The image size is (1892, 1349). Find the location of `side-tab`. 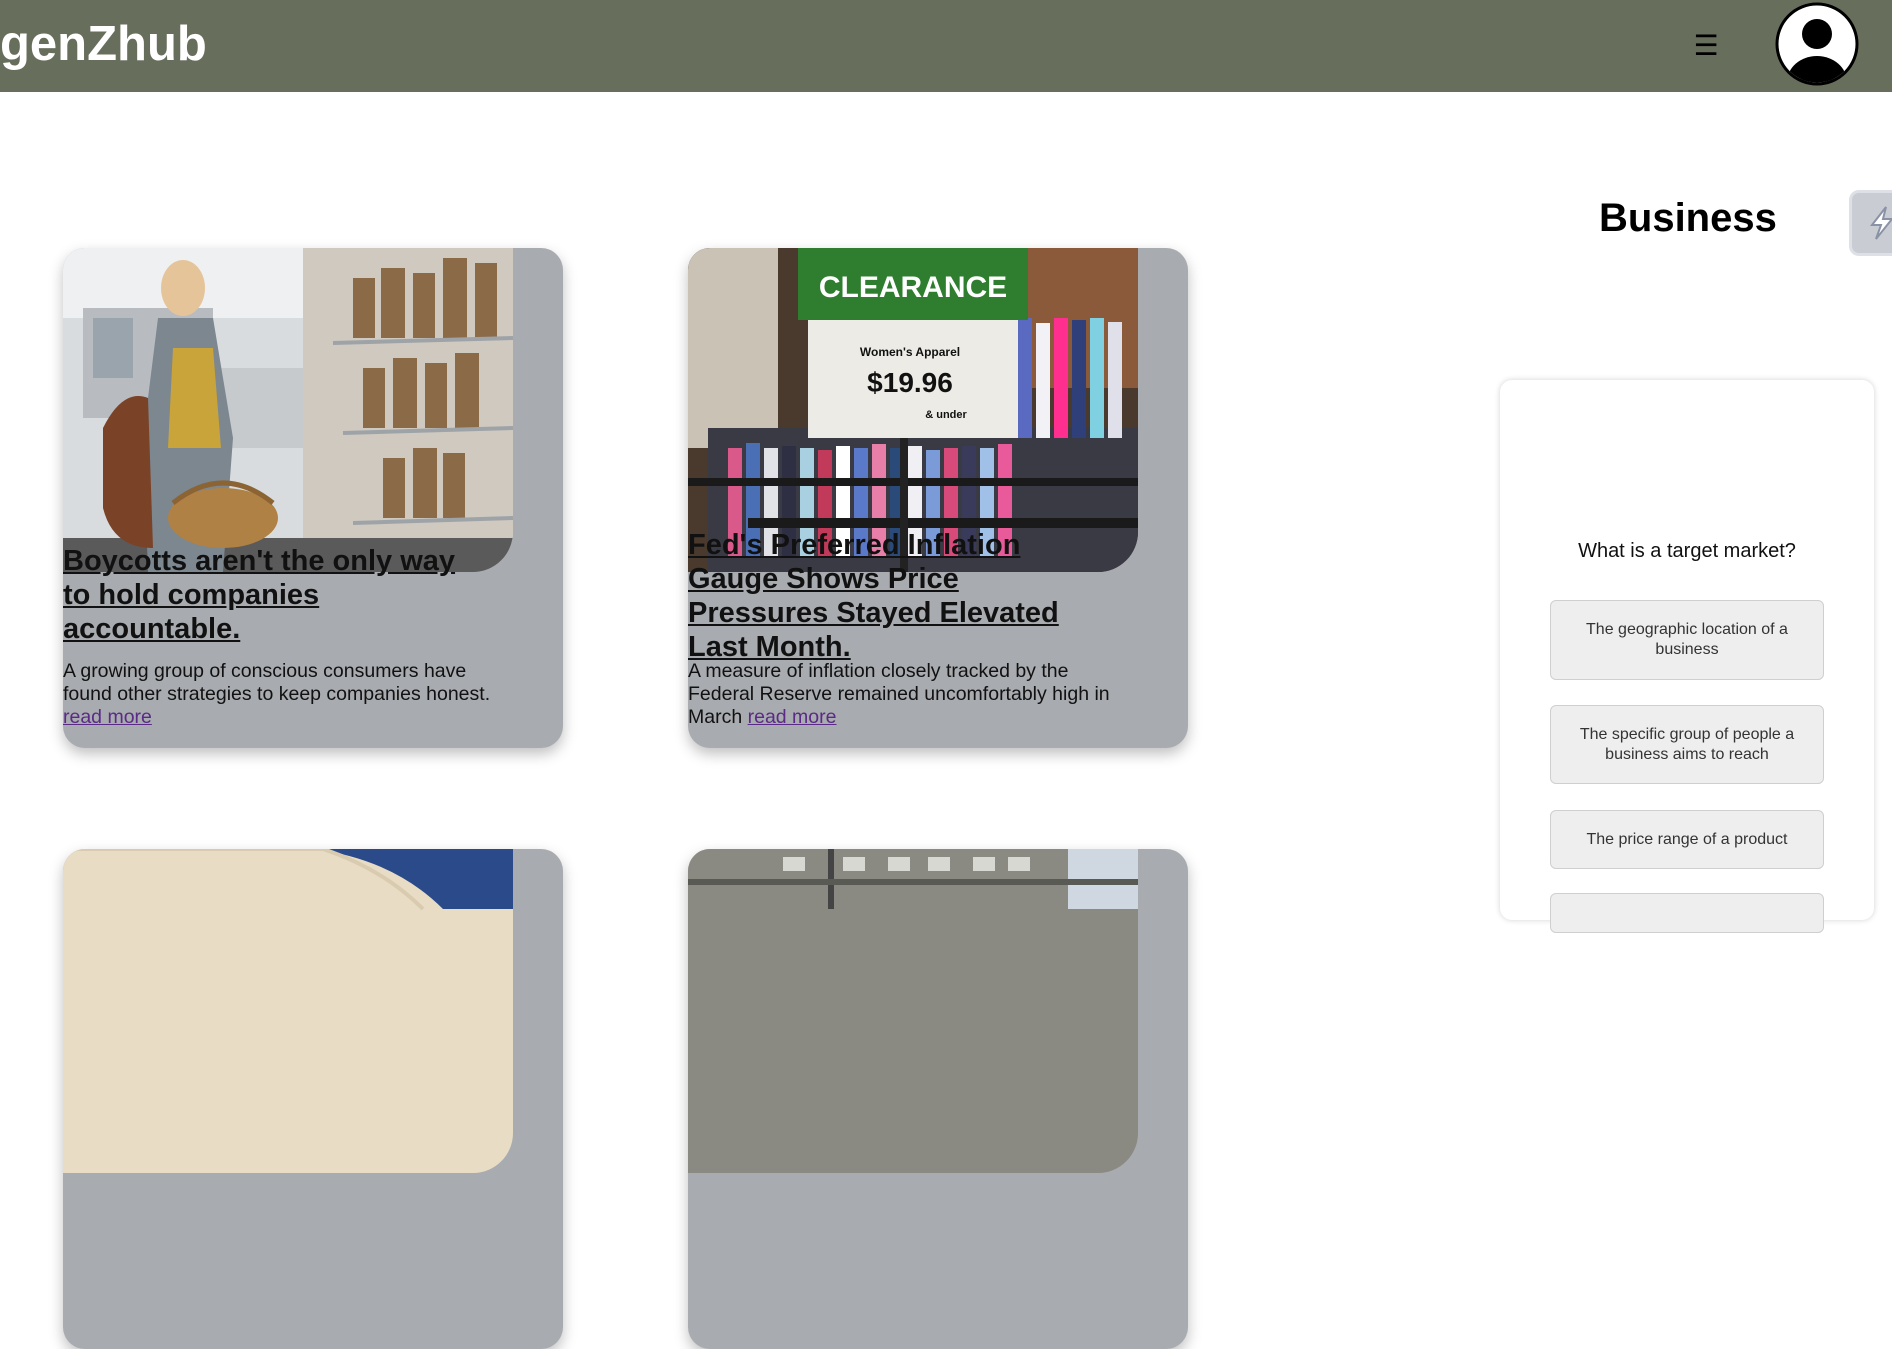

side-tab is located at coordinates (1870, 223).